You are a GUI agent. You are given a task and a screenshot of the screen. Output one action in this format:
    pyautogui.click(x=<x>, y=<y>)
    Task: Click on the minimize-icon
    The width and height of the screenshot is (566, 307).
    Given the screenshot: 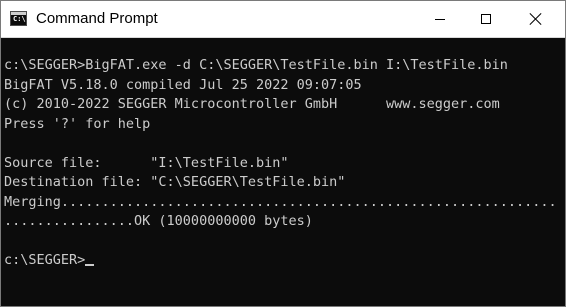 What is the action you would take?
    pyautogui.click(x=440, y=19)
    